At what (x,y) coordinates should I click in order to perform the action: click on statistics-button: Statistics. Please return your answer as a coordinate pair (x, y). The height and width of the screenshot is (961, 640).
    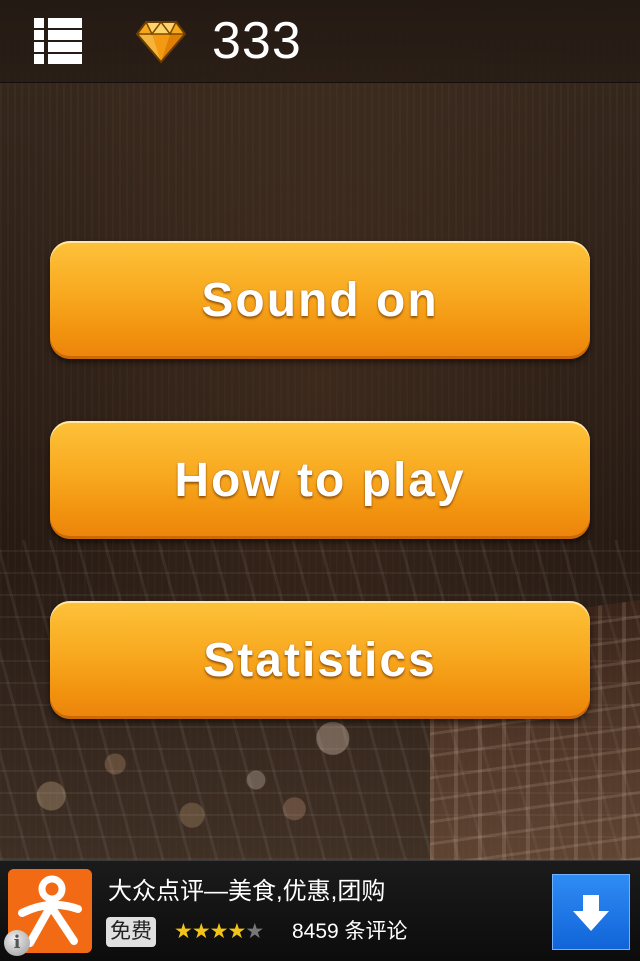
    Looking at the image, I should click on (320, 660).